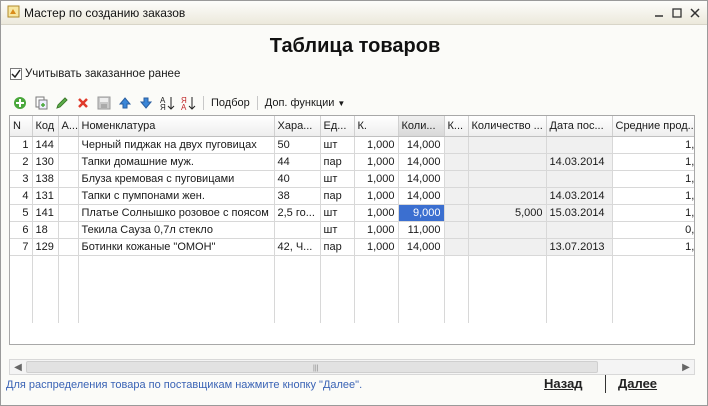 This screenshot has width=708, height=406. Describe the element at coordinates (695, 13) in the screenshot. I see `close-icon` at that location.